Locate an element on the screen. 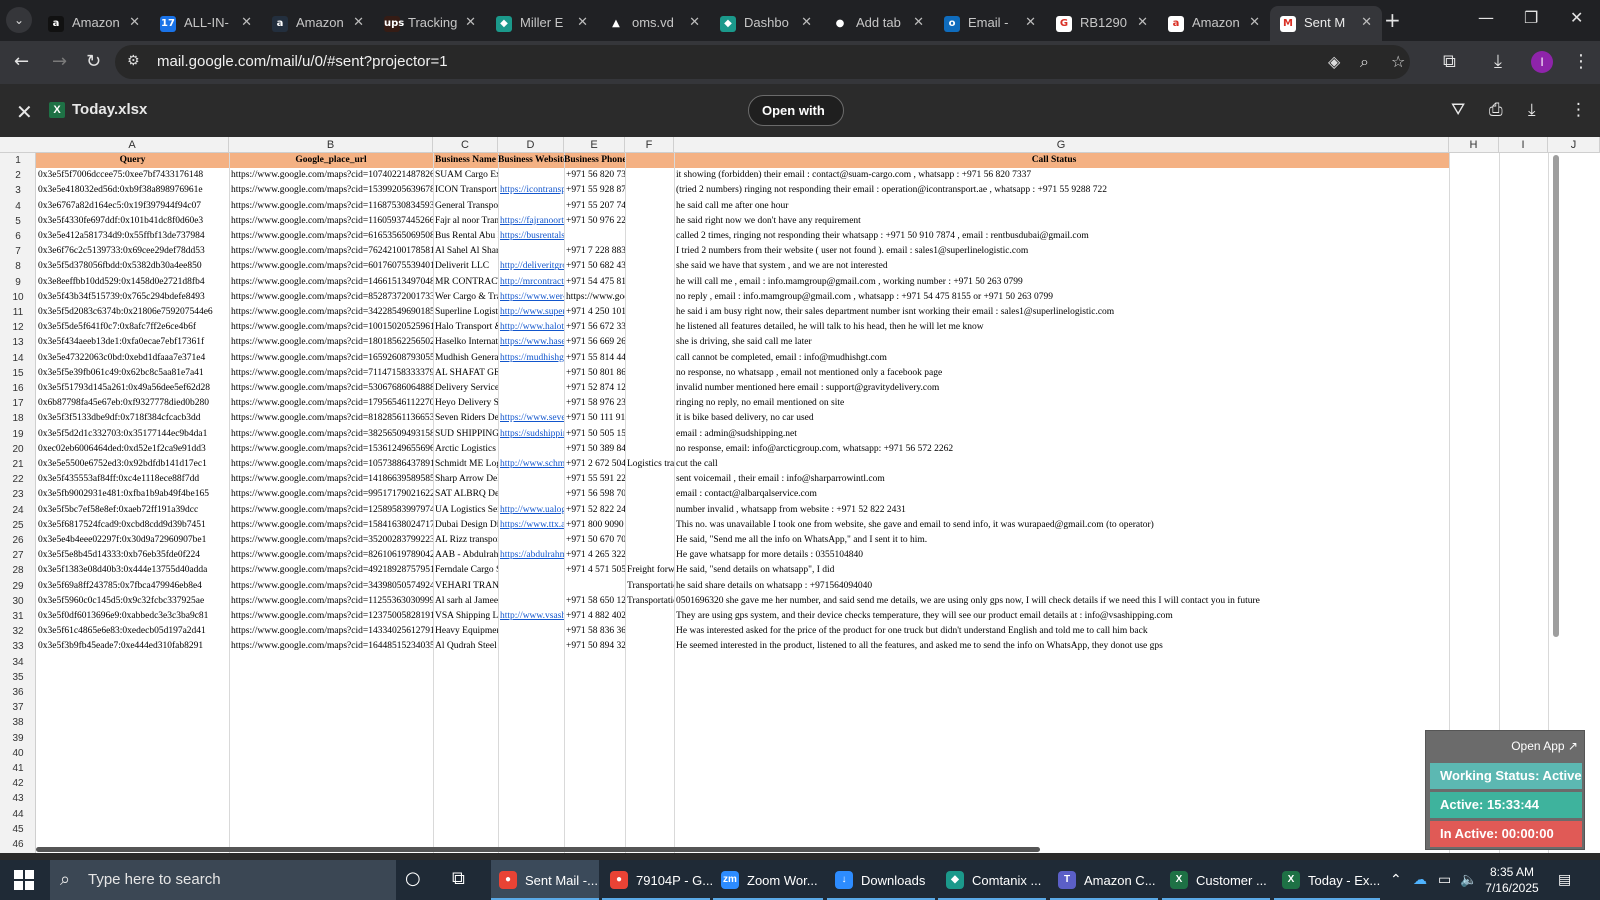 The height and width of the screenshot is (900, 1600). table-cell: Logistics tracking is located at coordinates (649, 464).